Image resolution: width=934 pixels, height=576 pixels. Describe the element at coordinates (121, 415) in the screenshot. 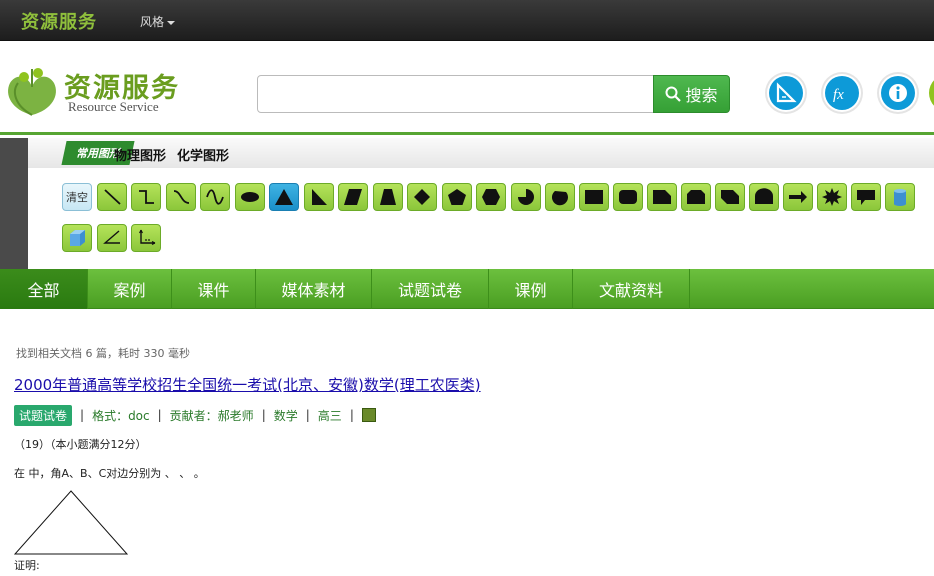

I see `format-label: 格式：doc` at that location.